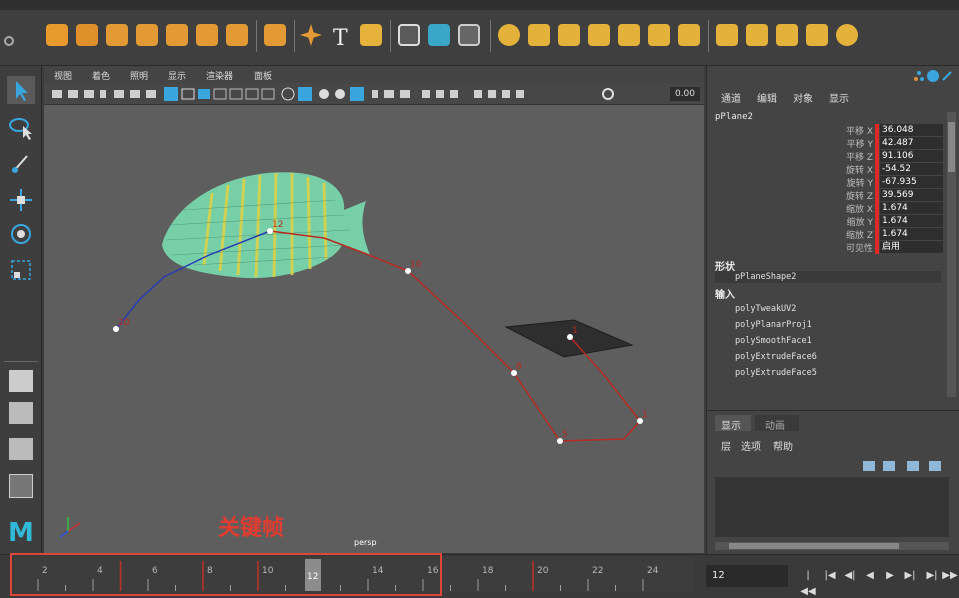 The height and width of the screenshot is (598, 959). I want to click on move-layer-down-icon, so click(889, 466).